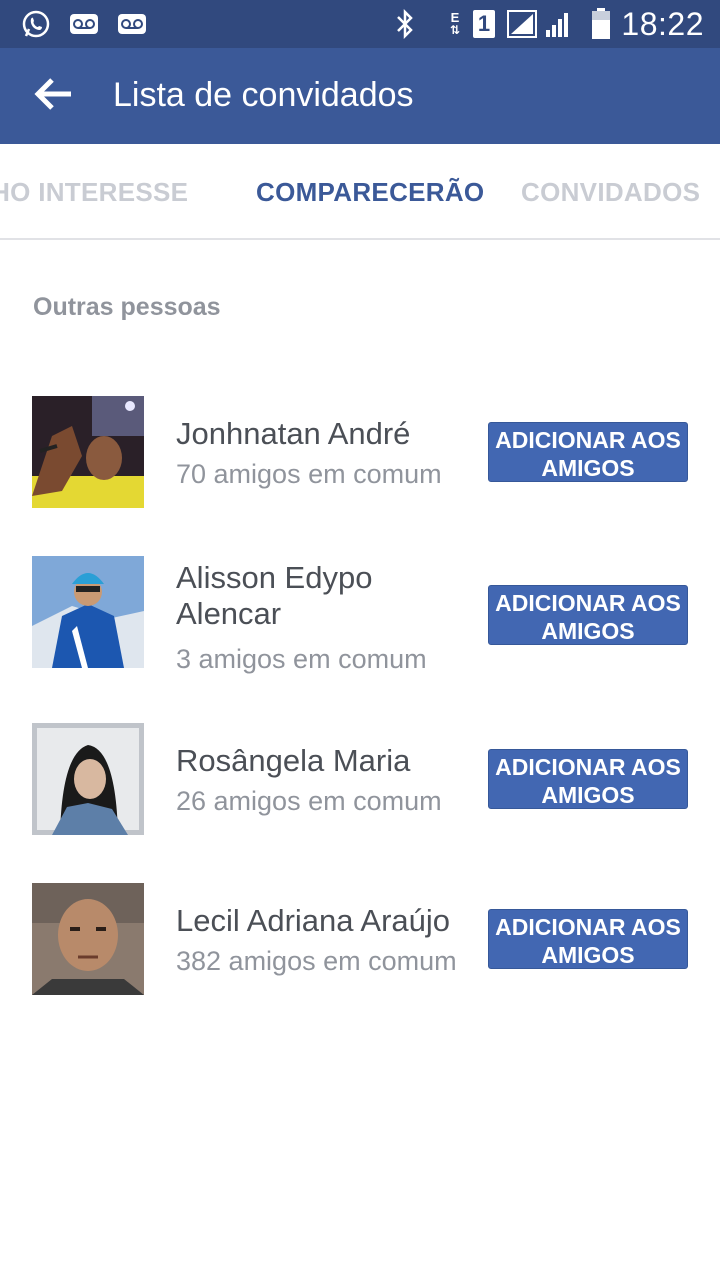 Image resolution: width=720 pixels, height=1280 pixels. I want to click on arrow-left-icon, so click(54, 96).